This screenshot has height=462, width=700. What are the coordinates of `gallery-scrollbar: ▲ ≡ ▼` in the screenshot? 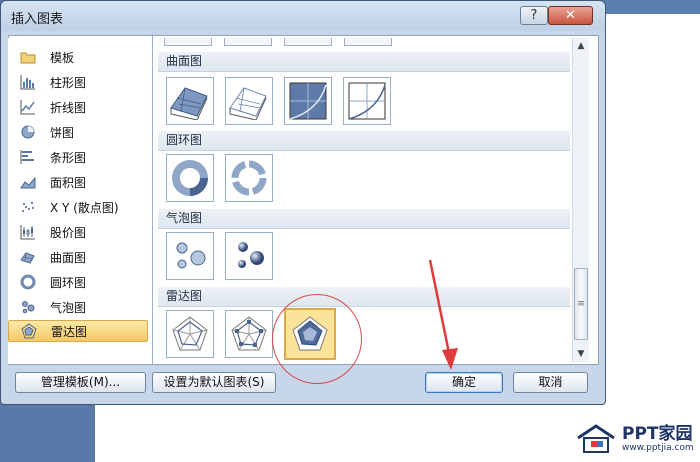 It's located at (580, 200).